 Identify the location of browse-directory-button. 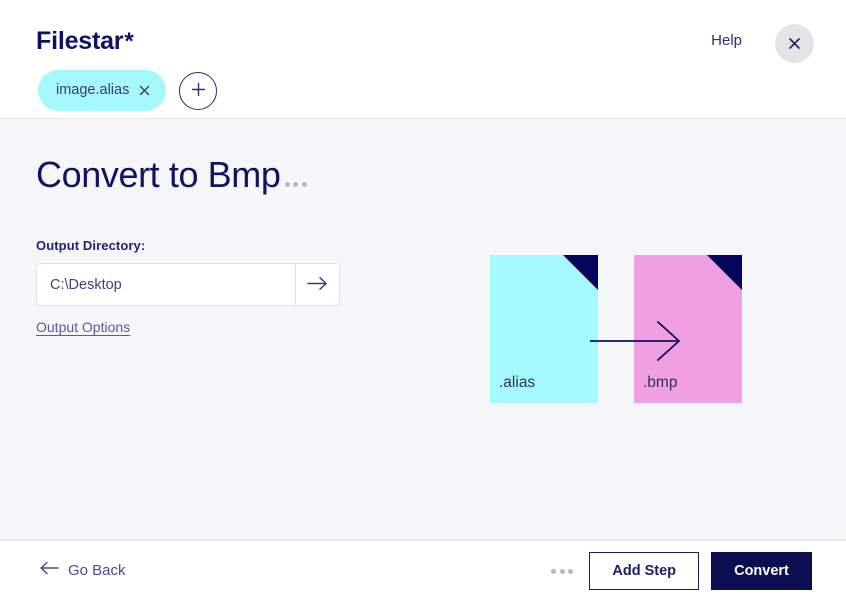
(317, 284).